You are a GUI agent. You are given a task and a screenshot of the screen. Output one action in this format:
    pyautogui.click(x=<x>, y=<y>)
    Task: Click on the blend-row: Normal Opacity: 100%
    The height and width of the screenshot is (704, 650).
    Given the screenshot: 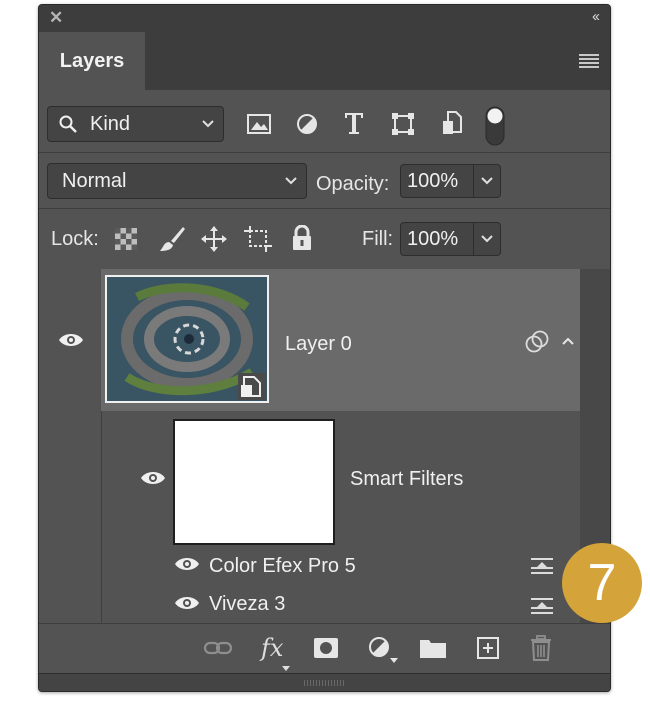 What is the action you would take?
    pyautogui.click(x=324, y=180)
    